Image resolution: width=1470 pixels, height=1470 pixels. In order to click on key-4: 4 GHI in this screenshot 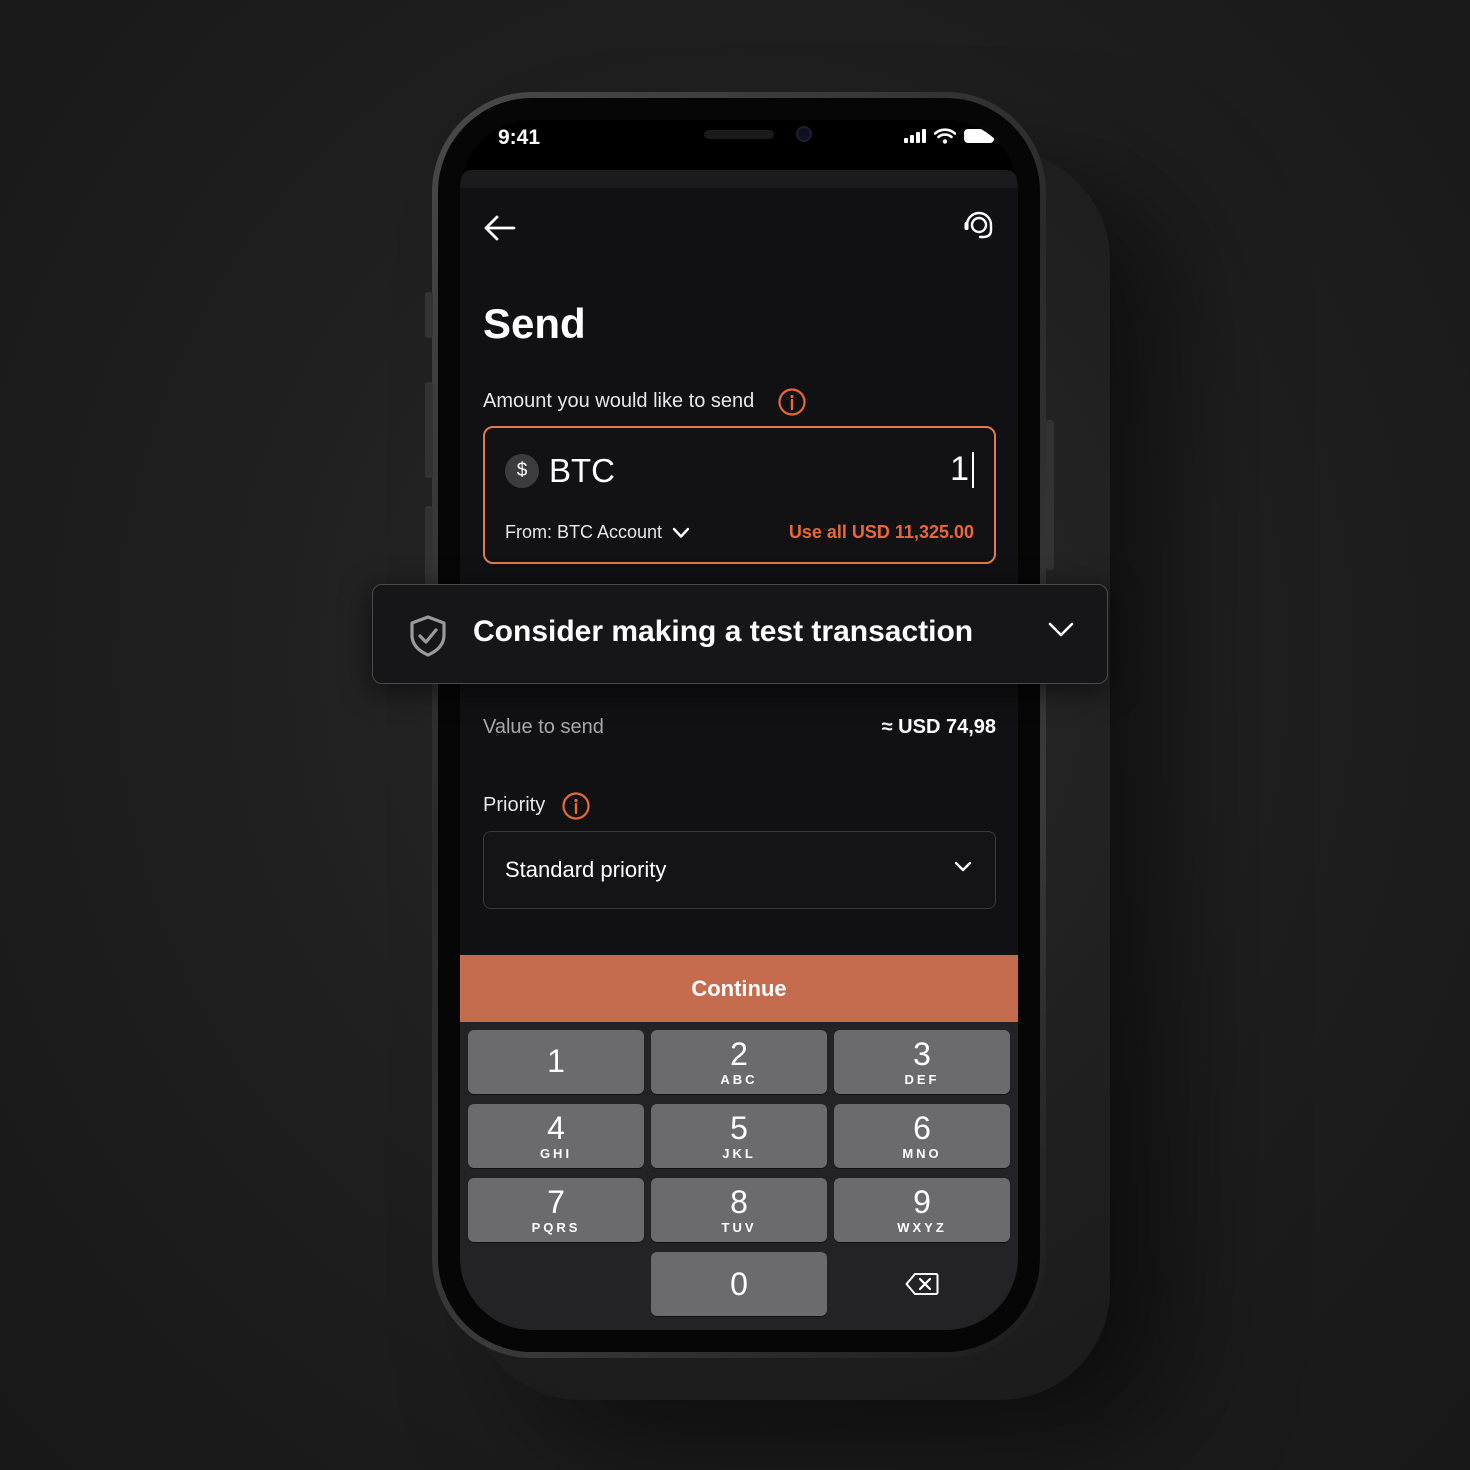, I will do `click(556, 1136)`.